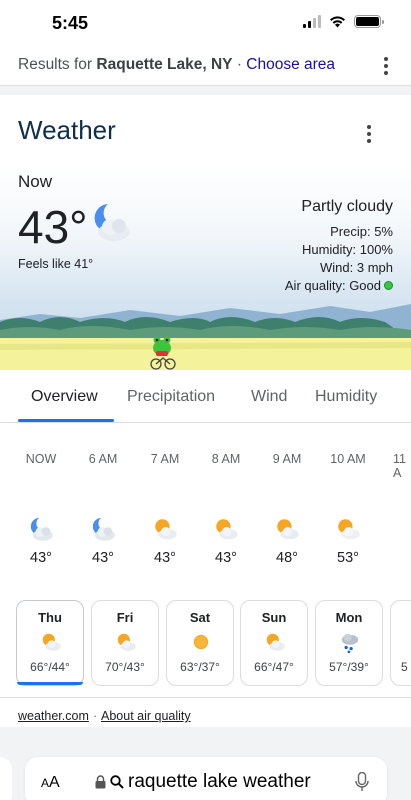 The image size is (411, 800). I want to click on day-temps: 57°/39°, so click(349, 667).